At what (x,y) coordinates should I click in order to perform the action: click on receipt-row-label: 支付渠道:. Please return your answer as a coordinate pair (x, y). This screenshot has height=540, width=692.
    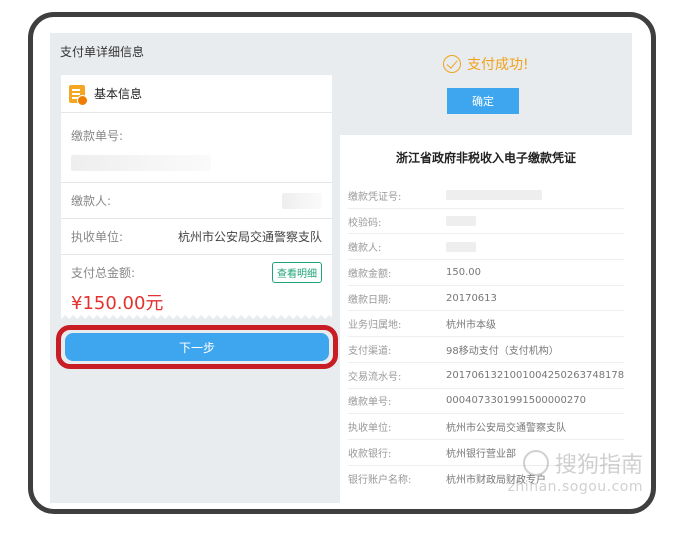
    Looking at the image, I should click on (370, 351).